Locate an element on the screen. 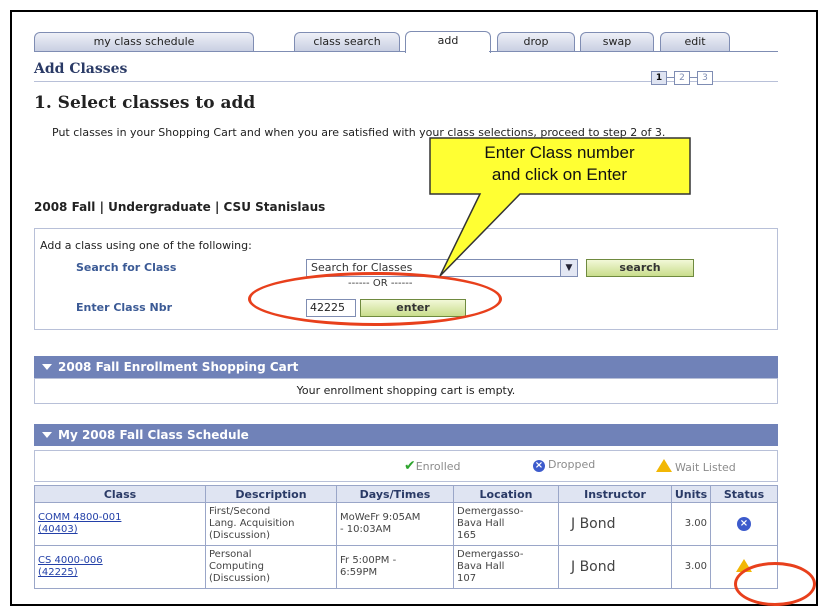  status-highlight-oval is located at coordinates (775, 584).